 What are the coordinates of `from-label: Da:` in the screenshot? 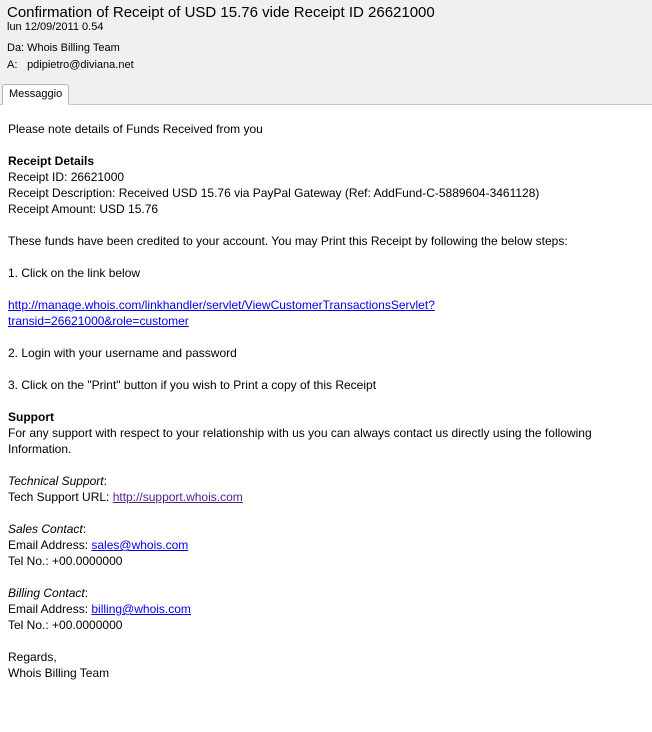 It's located at (16, 48).